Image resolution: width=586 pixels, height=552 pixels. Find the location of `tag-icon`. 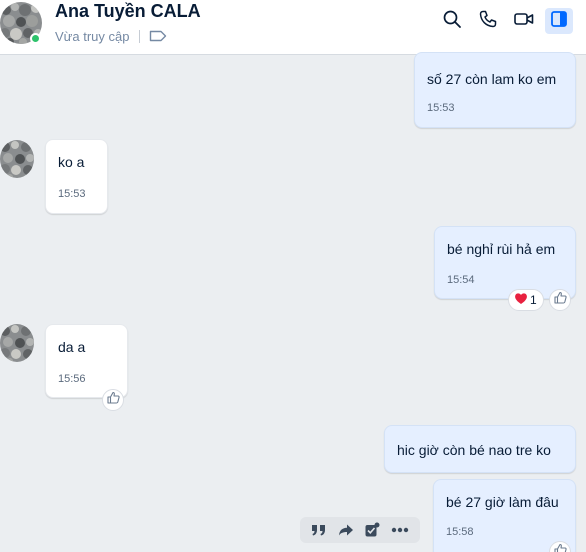

tag-icon is located at coordinates (158, 36).